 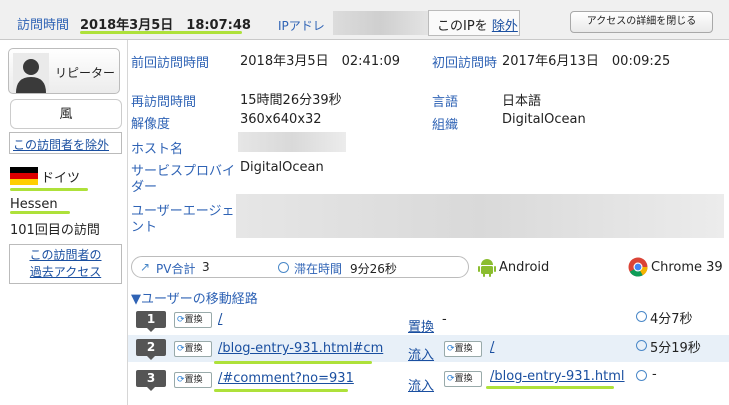 I want to click on close-details-button: アクセスの詳細を閉じる, so click(x=641, y=22).